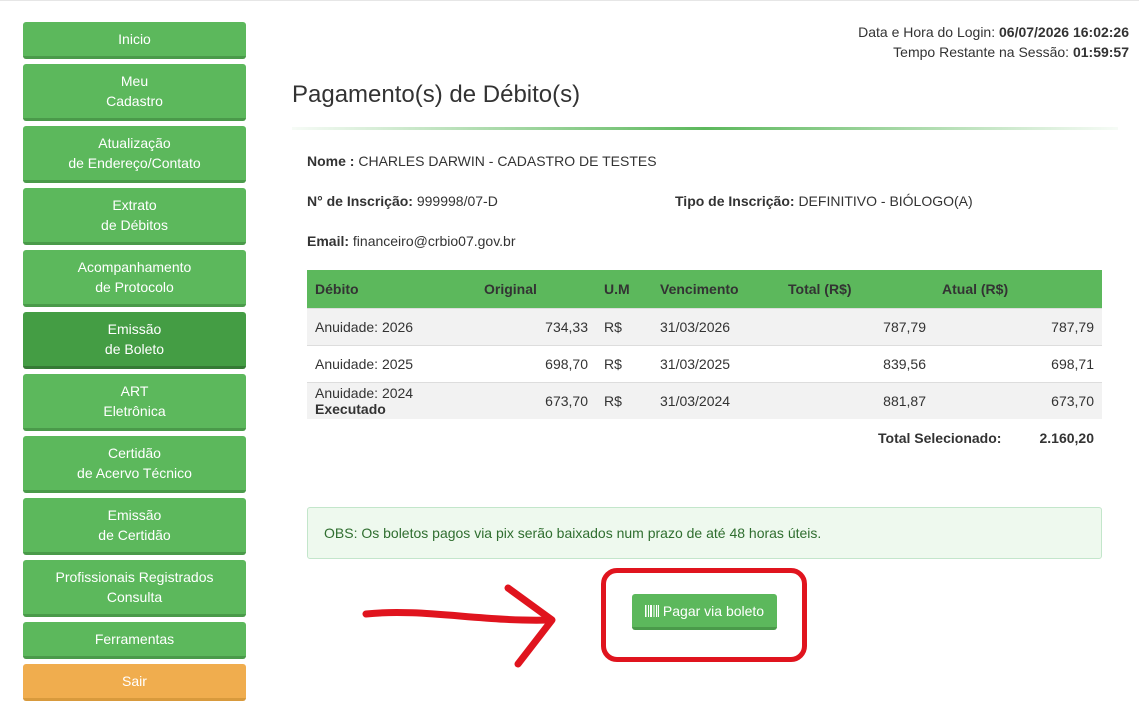 The width and height of the screenshot is (1139, 715). Describe the element at coordinates (536, 363) in the screenshot. I see `cell-original: 698,70` at that location.